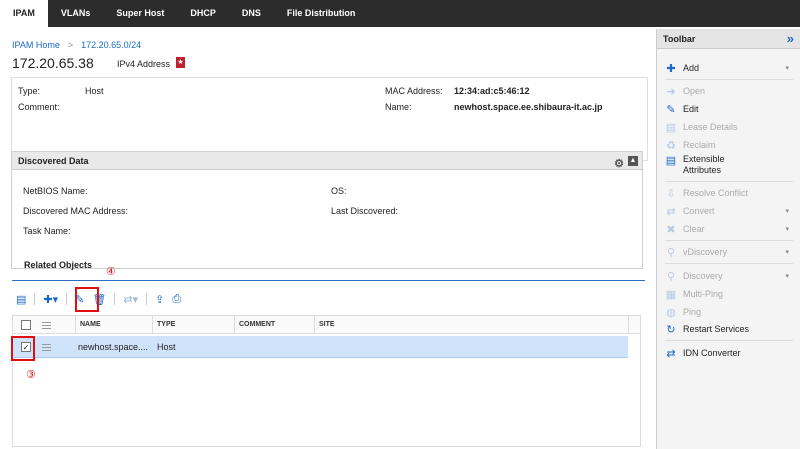 The image size is (800, 449). I want to click on tab-file-distribution: File Distribution, so click(321, 13).